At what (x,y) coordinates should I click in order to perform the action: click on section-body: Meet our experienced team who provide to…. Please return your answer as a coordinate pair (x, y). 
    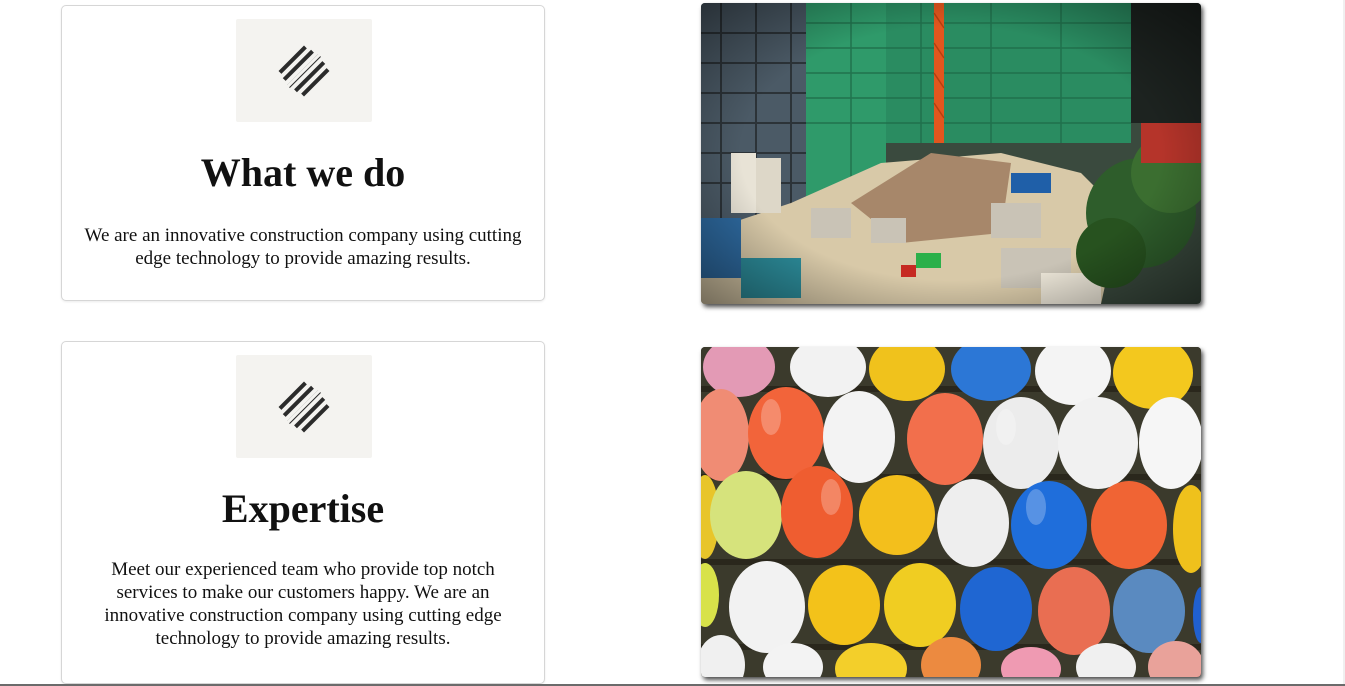
    Looking at the image, I should click on (303, 604).